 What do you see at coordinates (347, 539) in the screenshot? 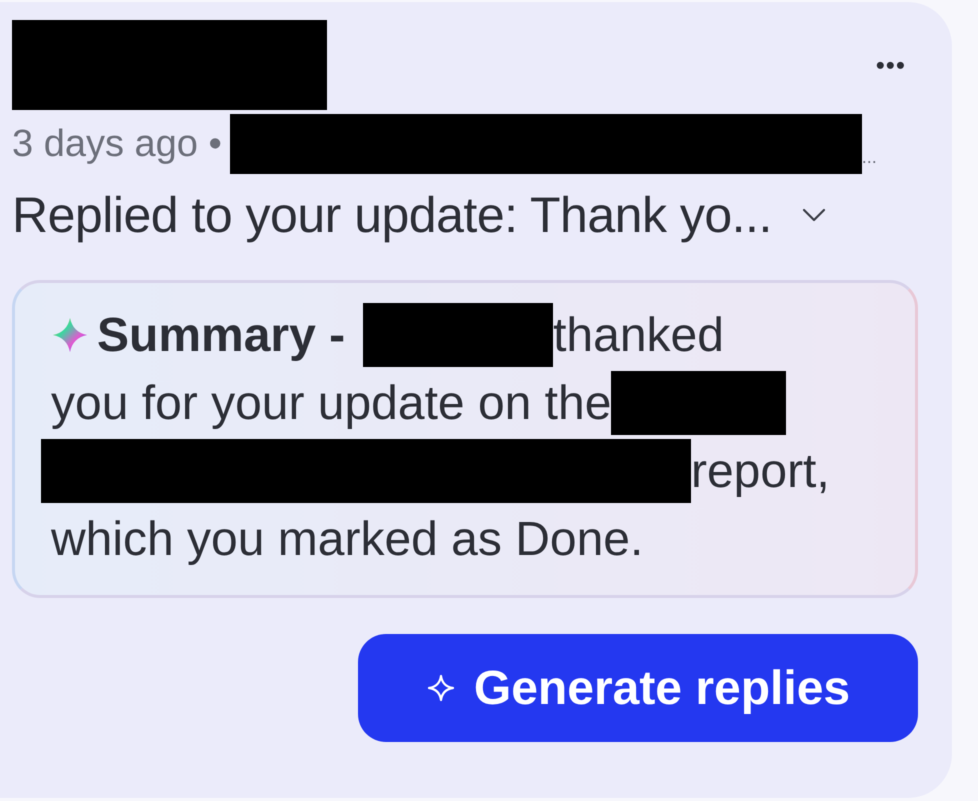
I see `summary-text: which you marked as Done.` at bounding box center [347, 539].